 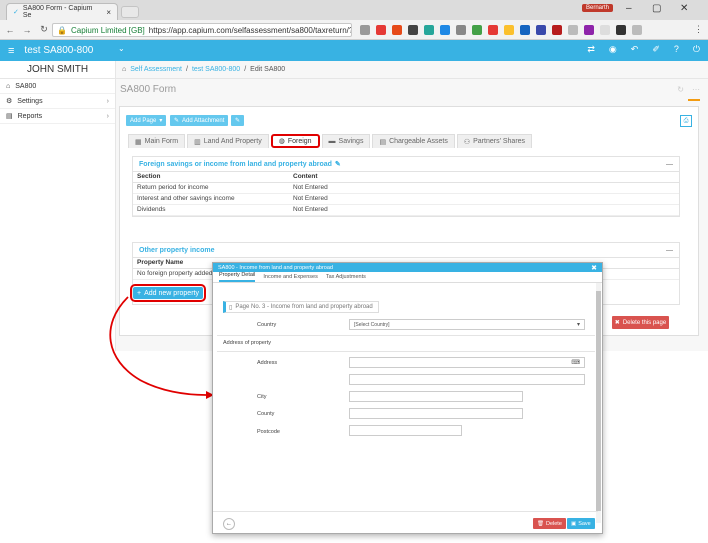 I want to click on profile-badge: Bernarth, so click(x=598, y=8).